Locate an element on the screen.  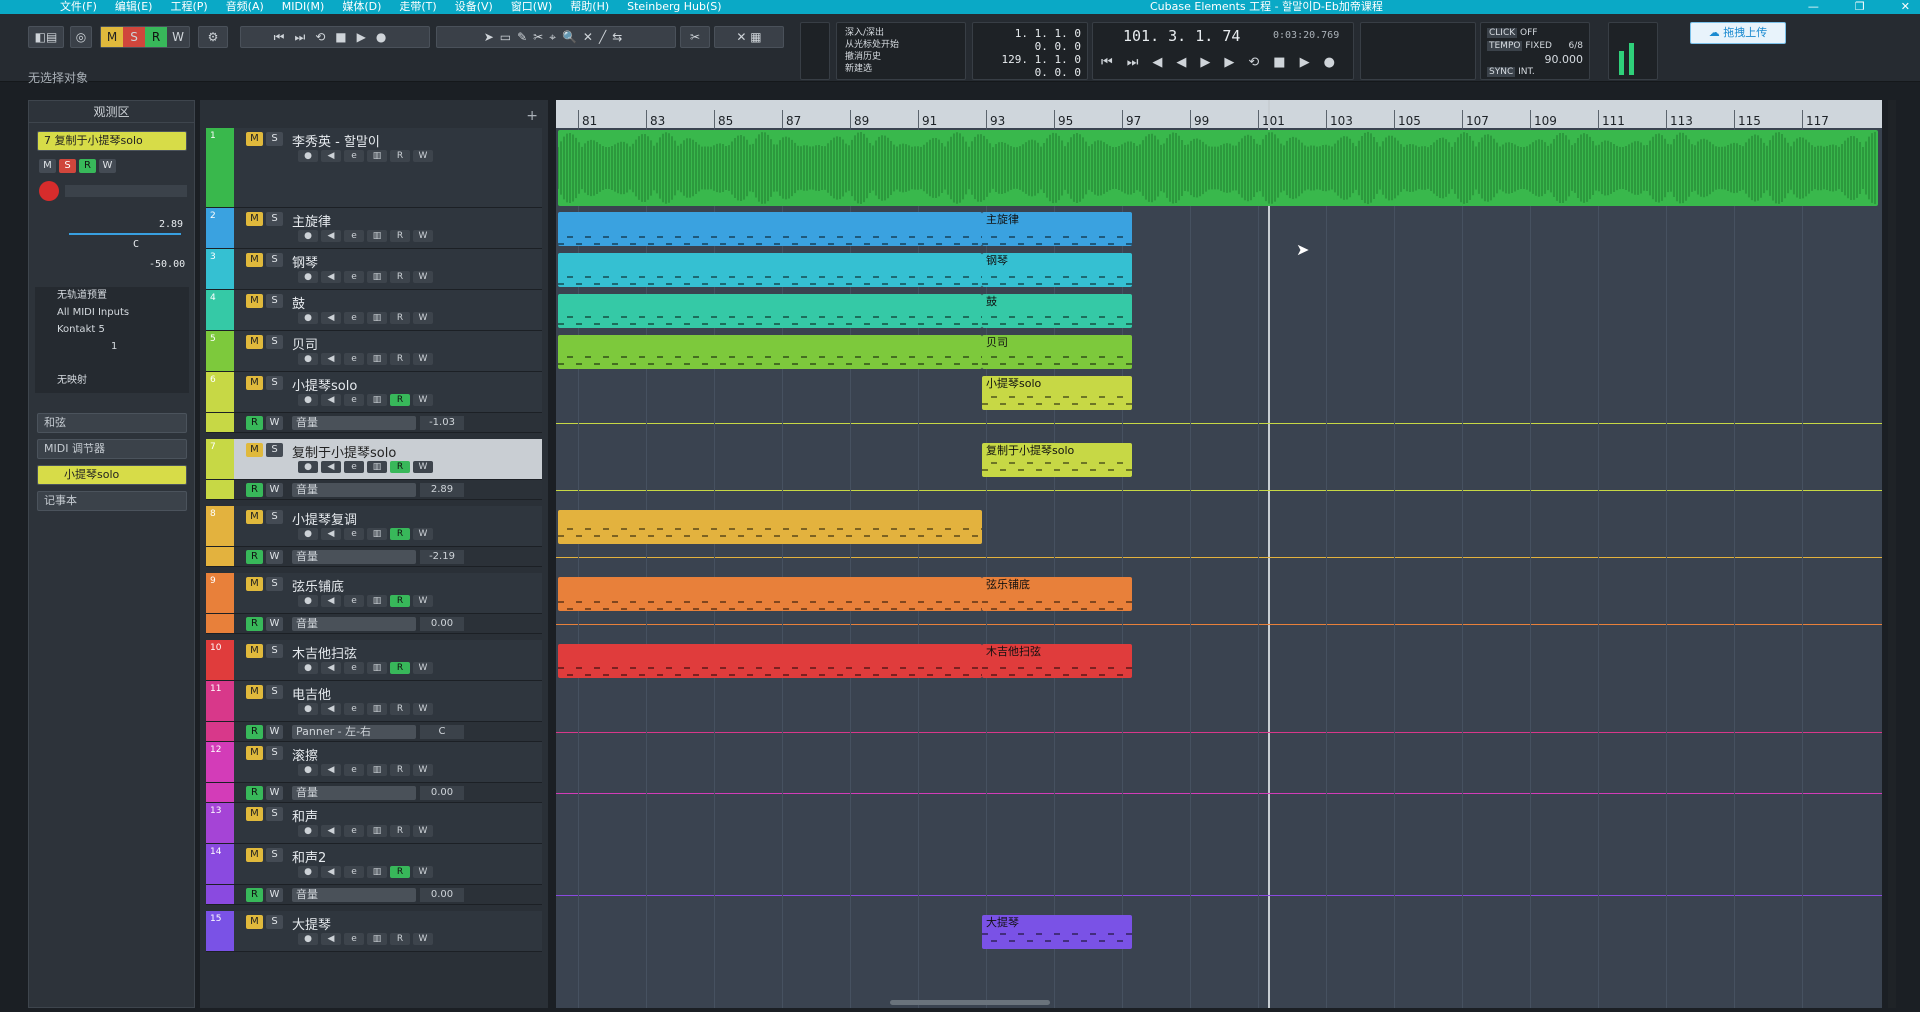
menu-item: 帮助(H) is located at coordinates (589, 7).